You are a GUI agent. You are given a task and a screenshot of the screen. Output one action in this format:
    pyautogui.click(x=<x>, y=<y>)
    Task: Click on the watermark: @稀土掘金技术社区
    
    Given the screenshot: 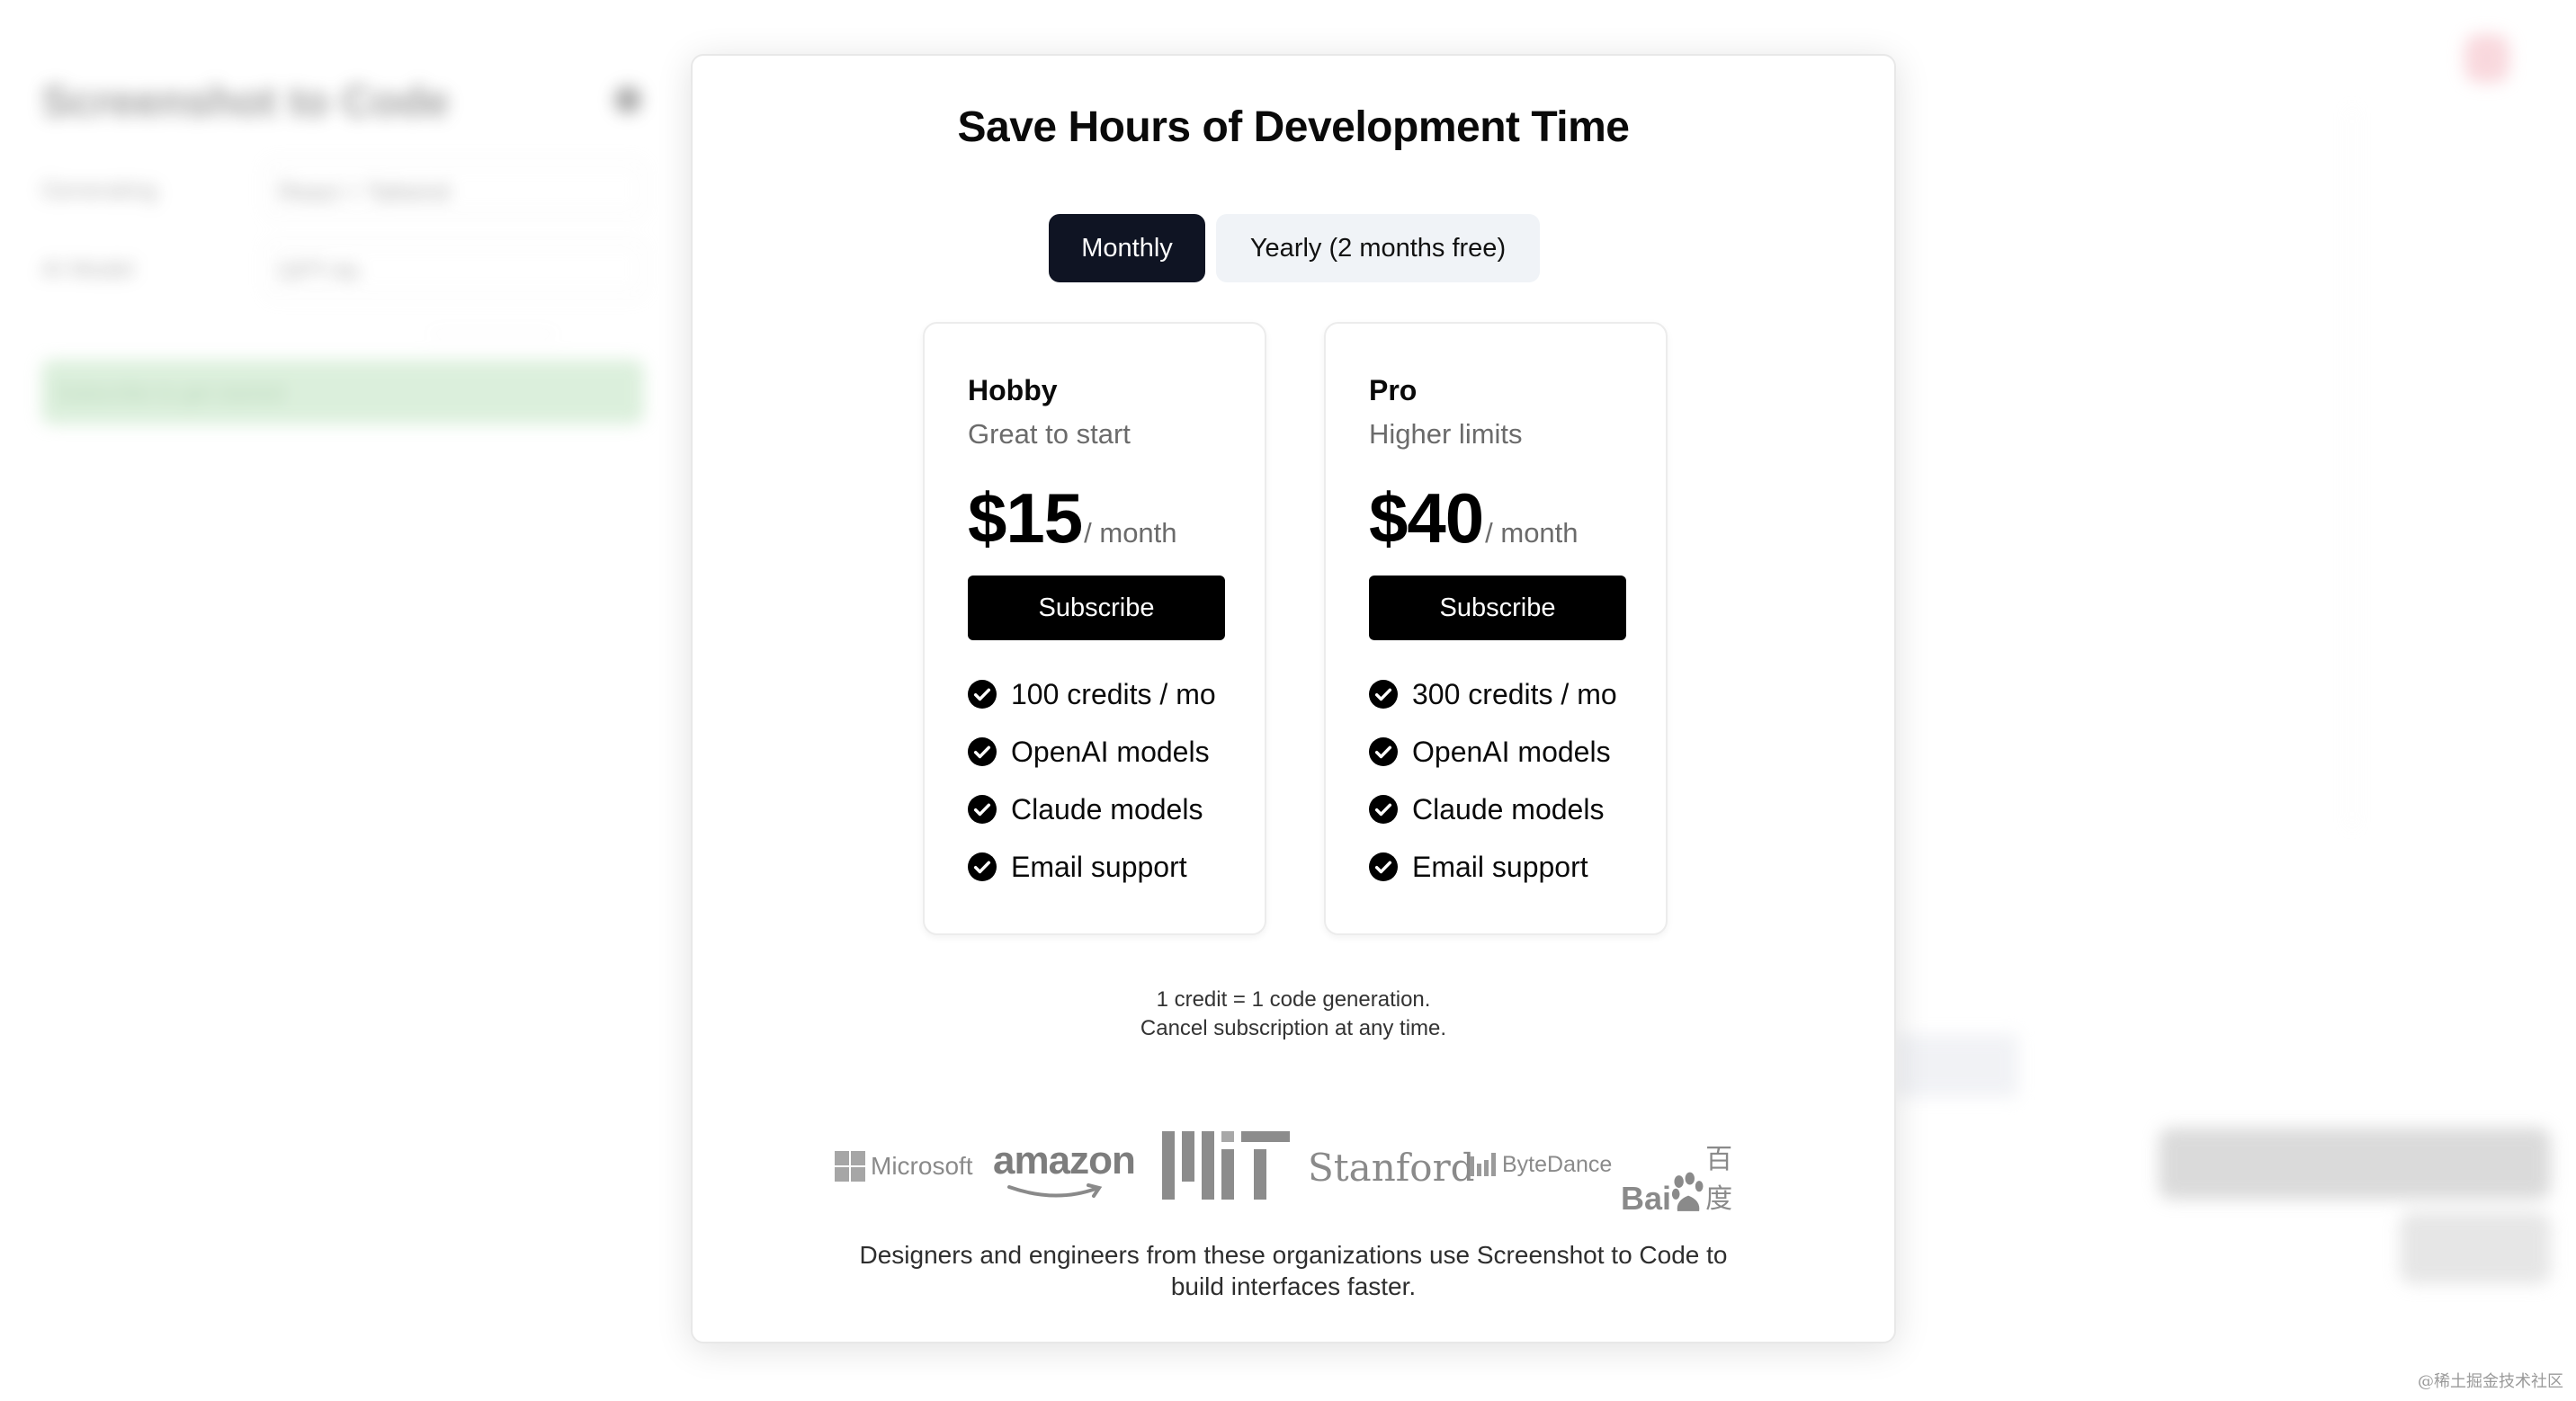 What is the action you would take?
    pyautogui.click(x=2490, y=1382)
    